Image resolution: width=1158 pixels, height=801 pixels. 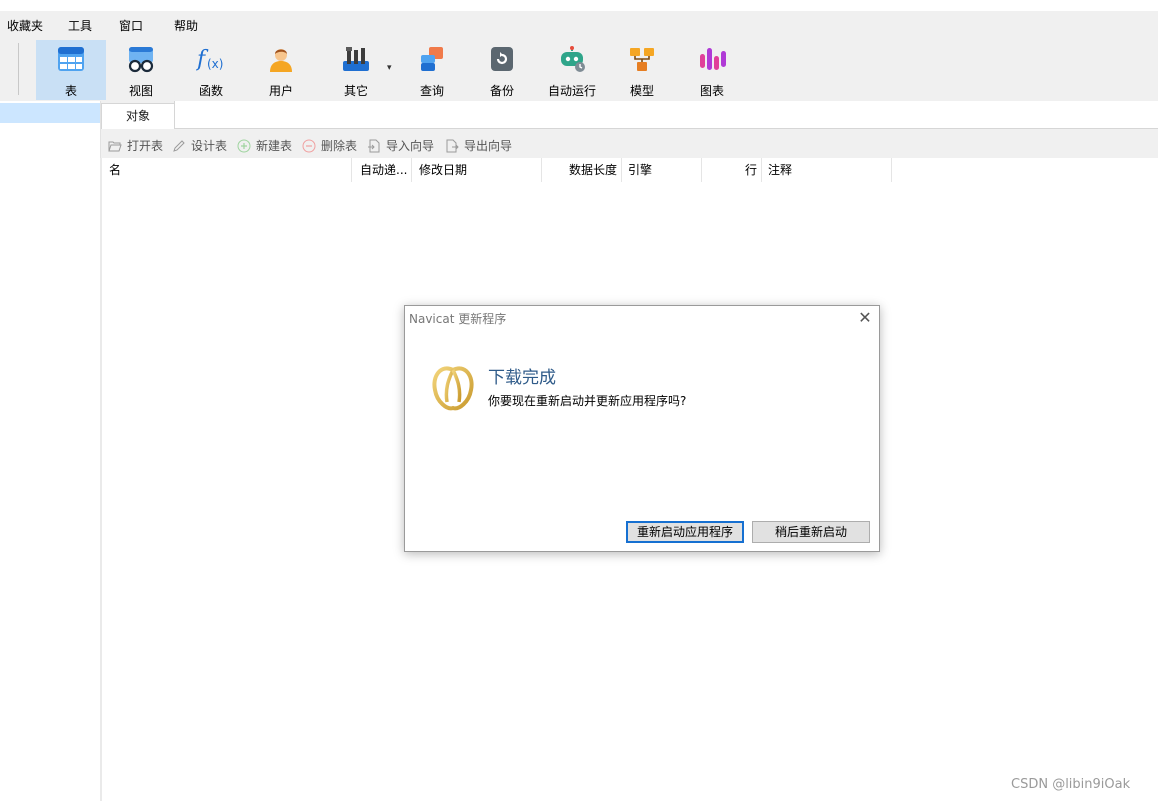 I want to click on minus-circle-icon, so click(x=309, y=146).